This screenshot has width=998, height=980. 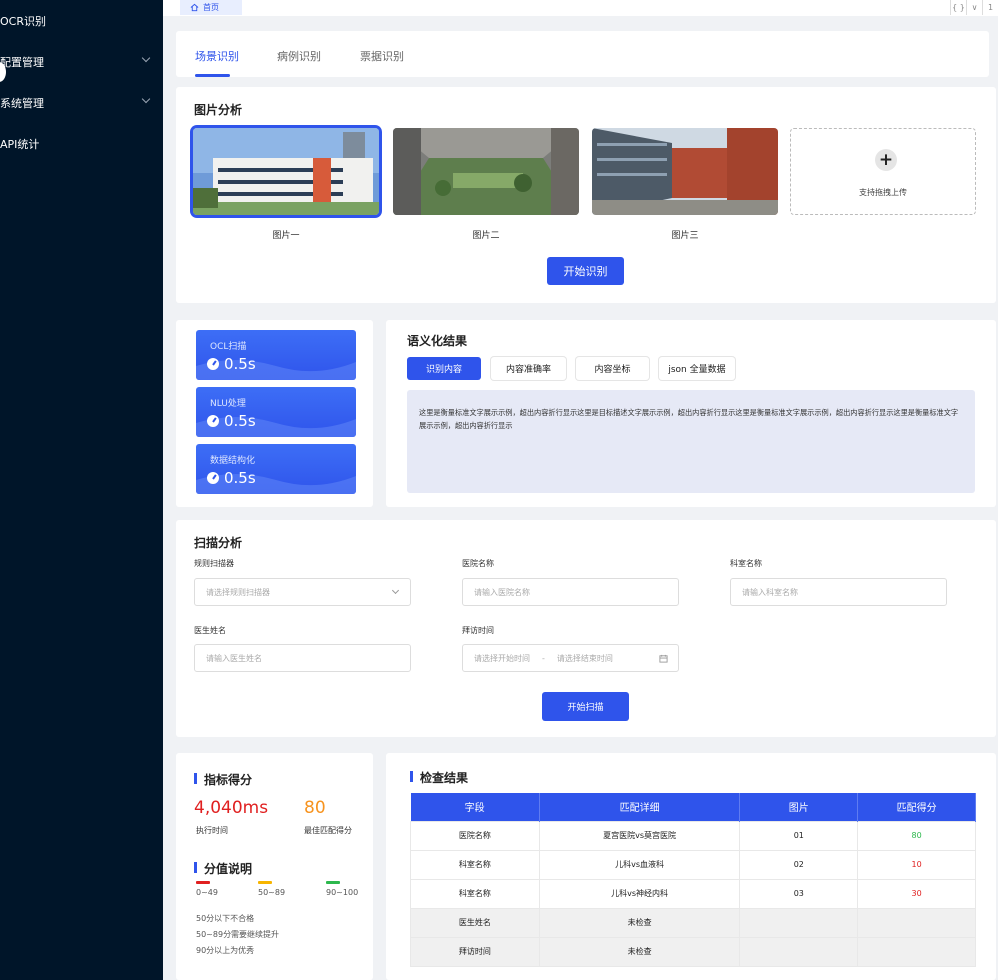 I want to click on start-recognition-button: 开始识别, so click(x=585, y=271).